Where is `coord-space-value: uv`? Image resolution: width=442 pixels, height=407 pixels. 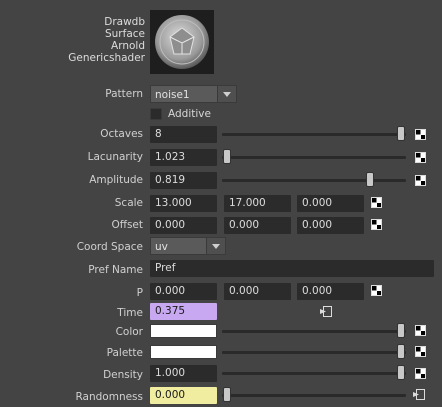
coord-space-value: uv is located at coordinates (161, 247).